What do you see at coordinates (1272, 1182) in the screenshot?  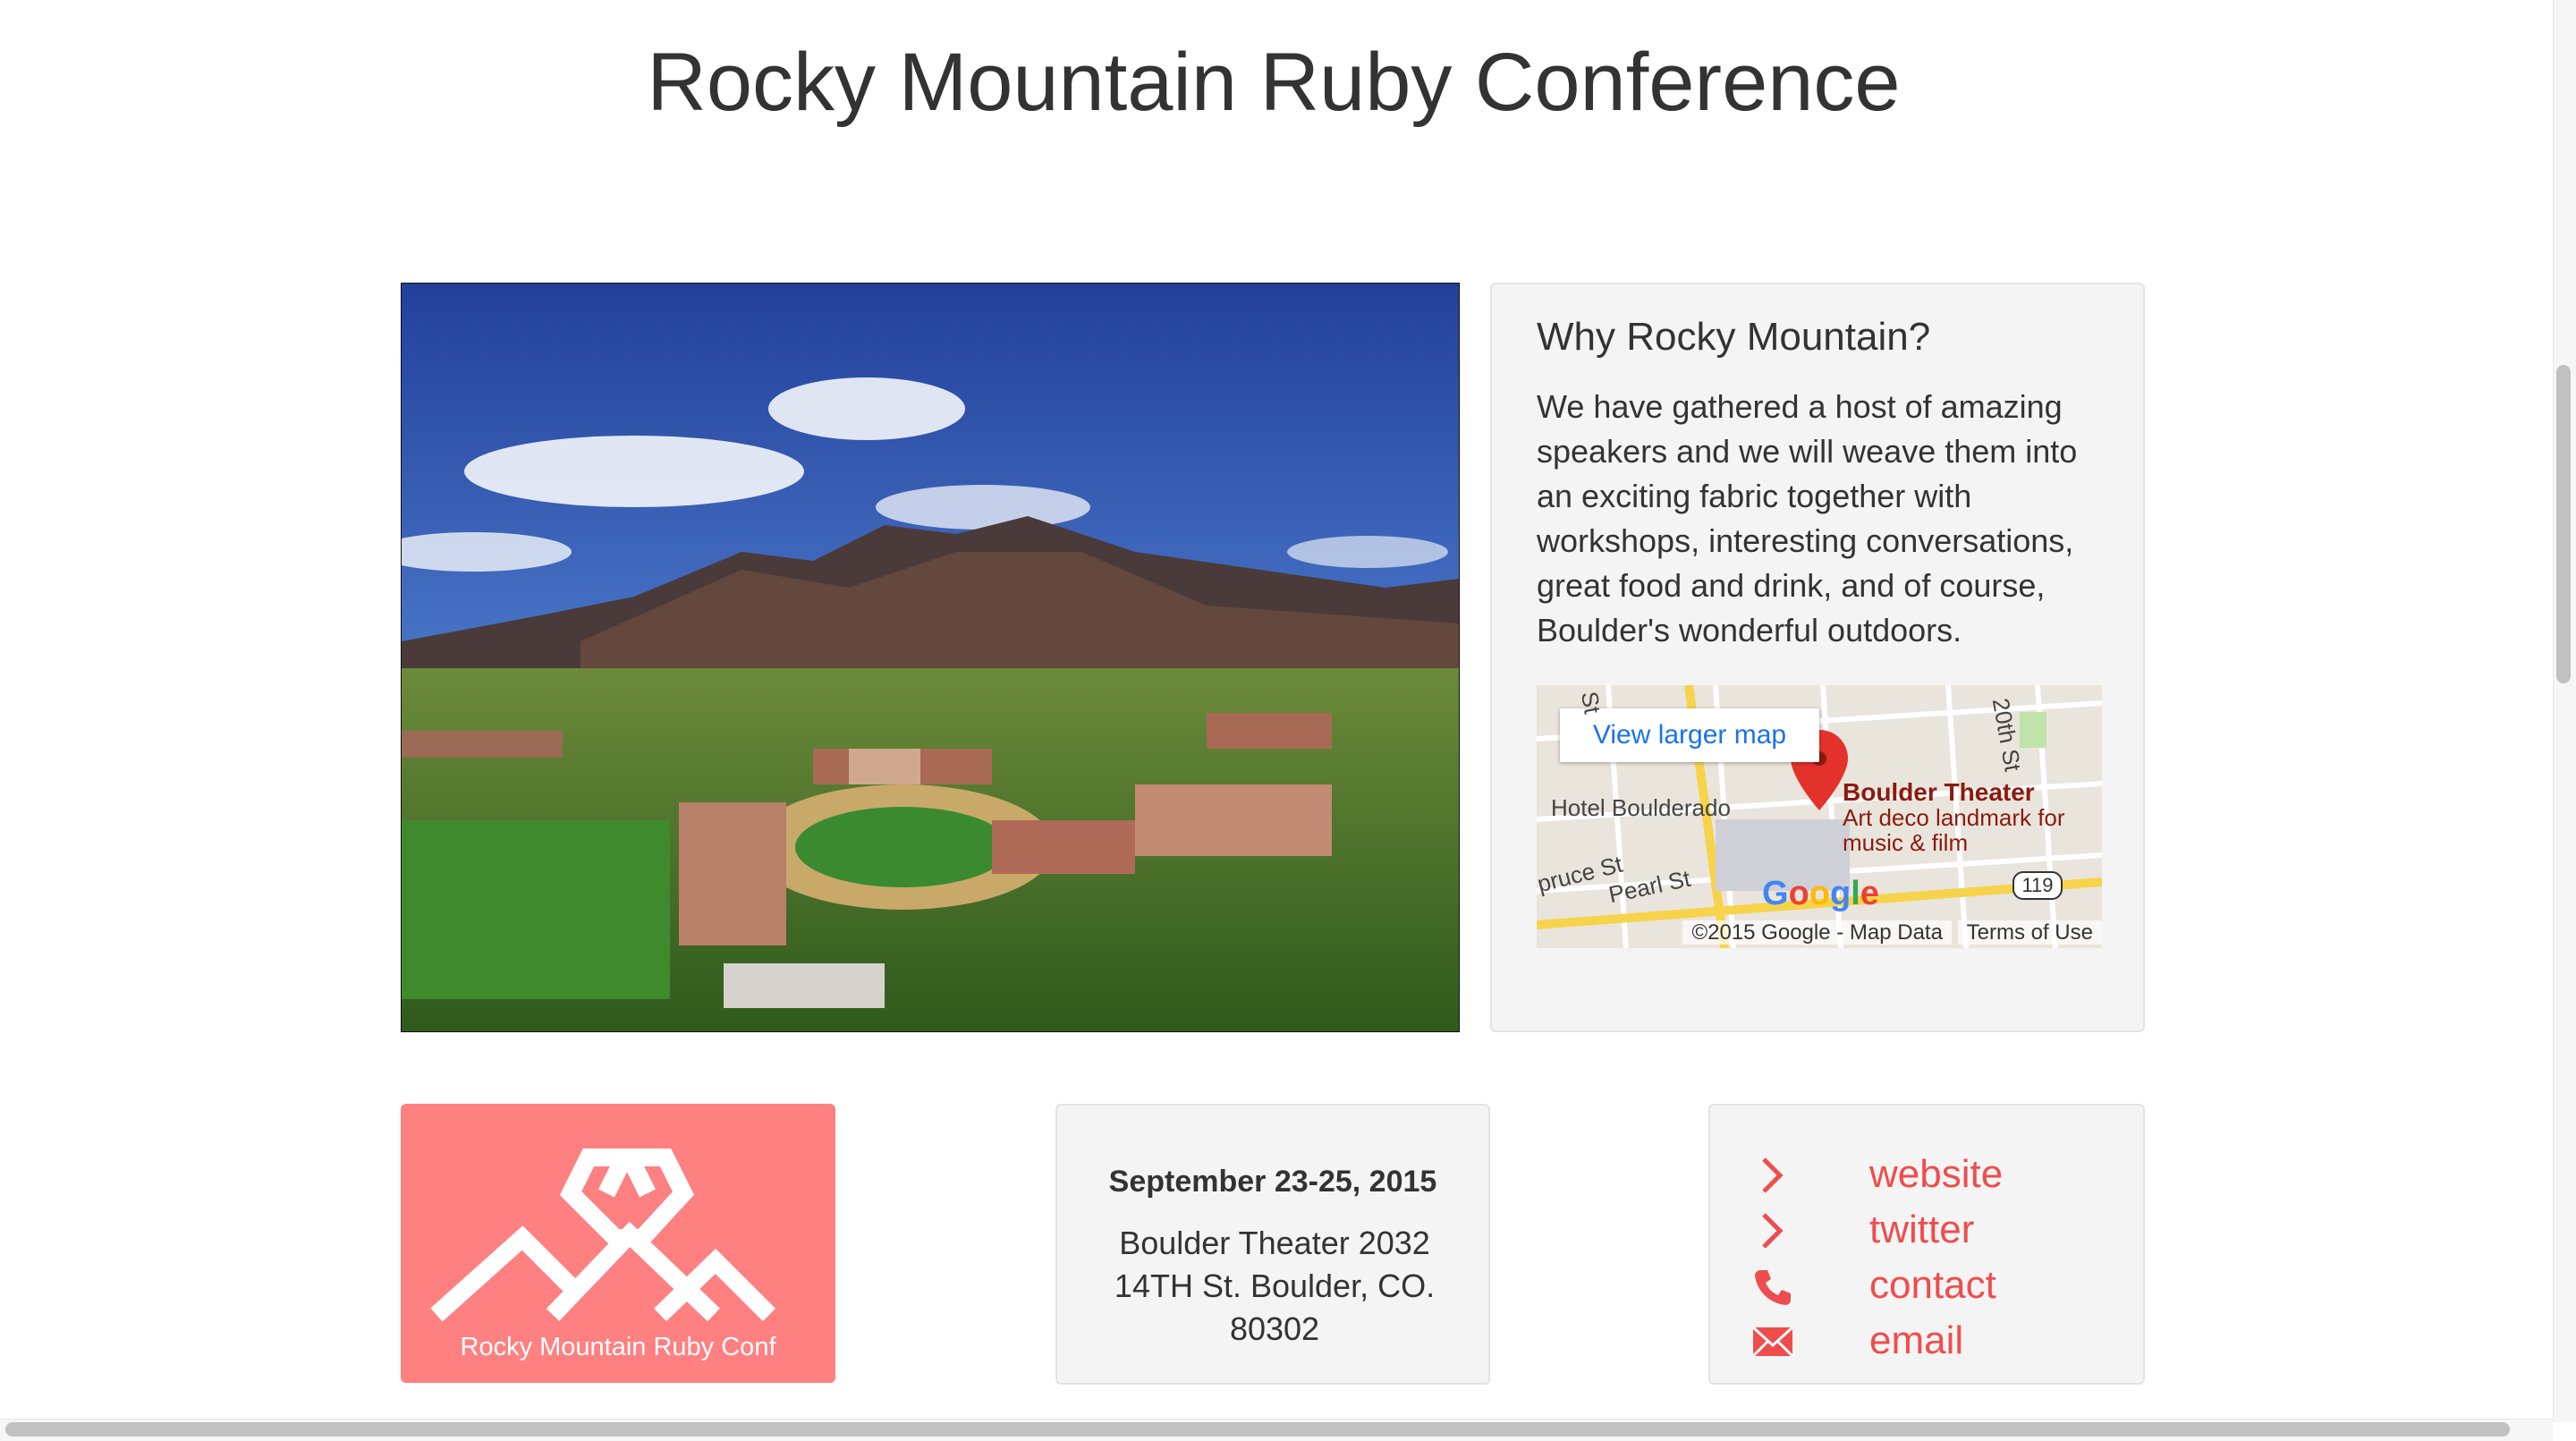 I see `event-date: September 23-25, 2015` at bounding box center [1272, 1182].